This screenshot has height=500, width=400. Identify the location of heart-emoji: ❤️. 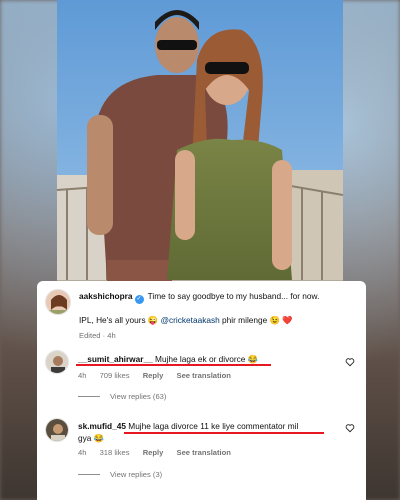
(287, 320).